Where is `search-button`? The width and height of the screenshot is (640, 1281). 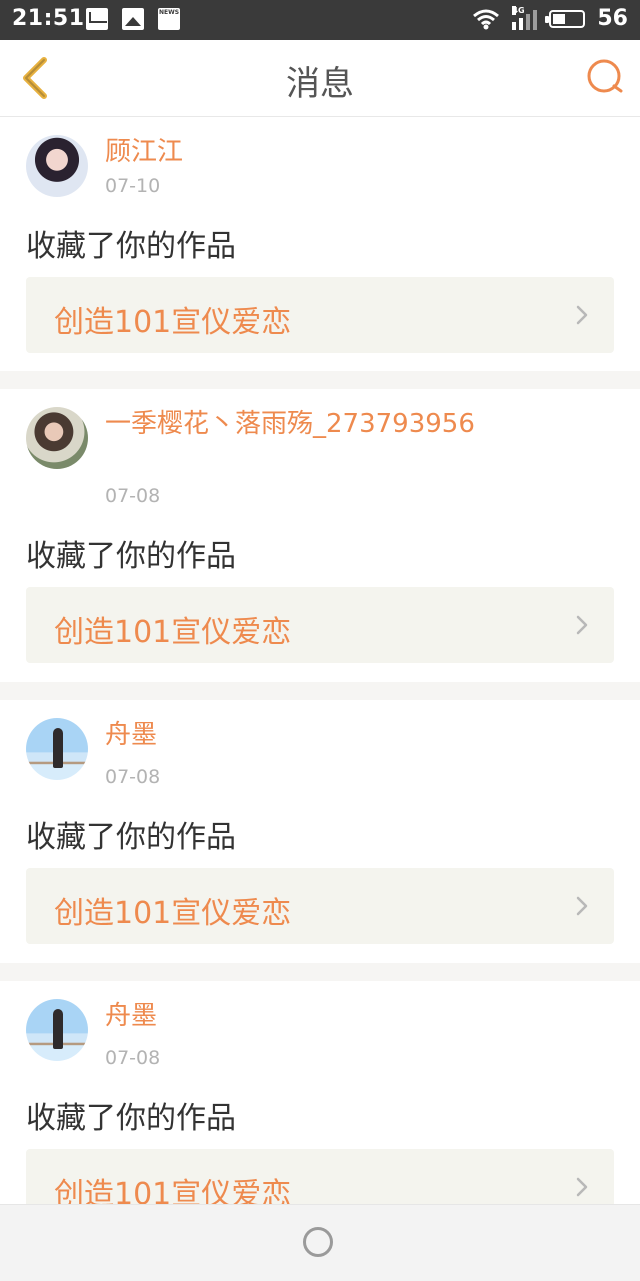 search-button is located at coordinates (605, 77).